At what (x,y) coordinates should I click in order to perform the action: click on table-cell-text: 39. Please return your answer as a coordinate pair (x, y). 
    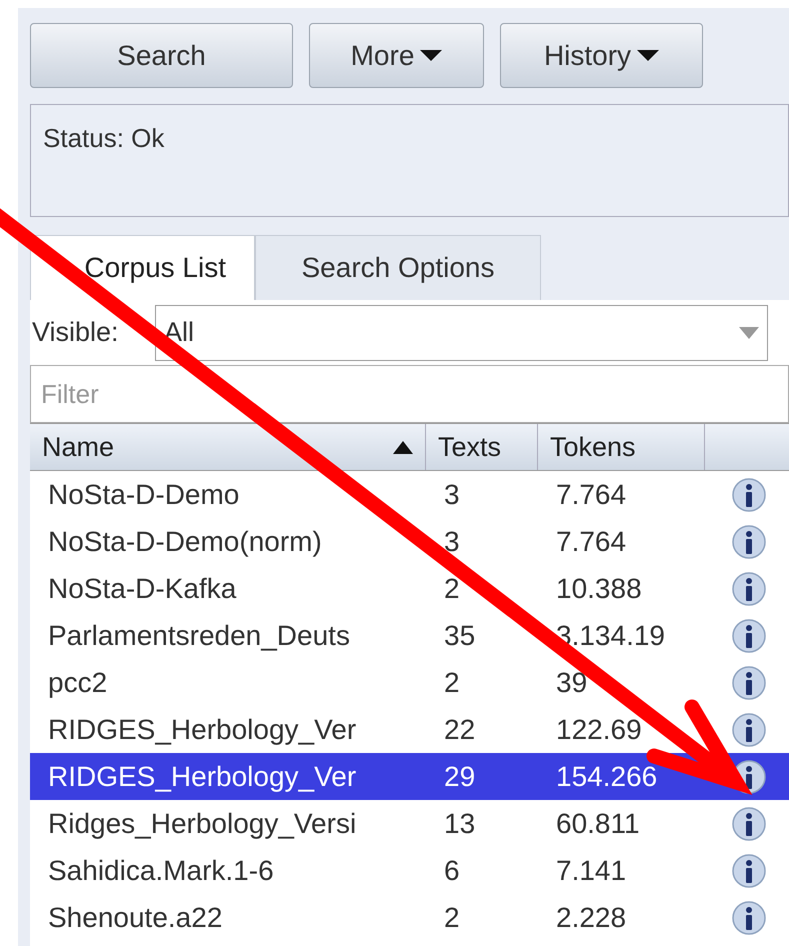
    Looking at the image, I should click on (572, 683).